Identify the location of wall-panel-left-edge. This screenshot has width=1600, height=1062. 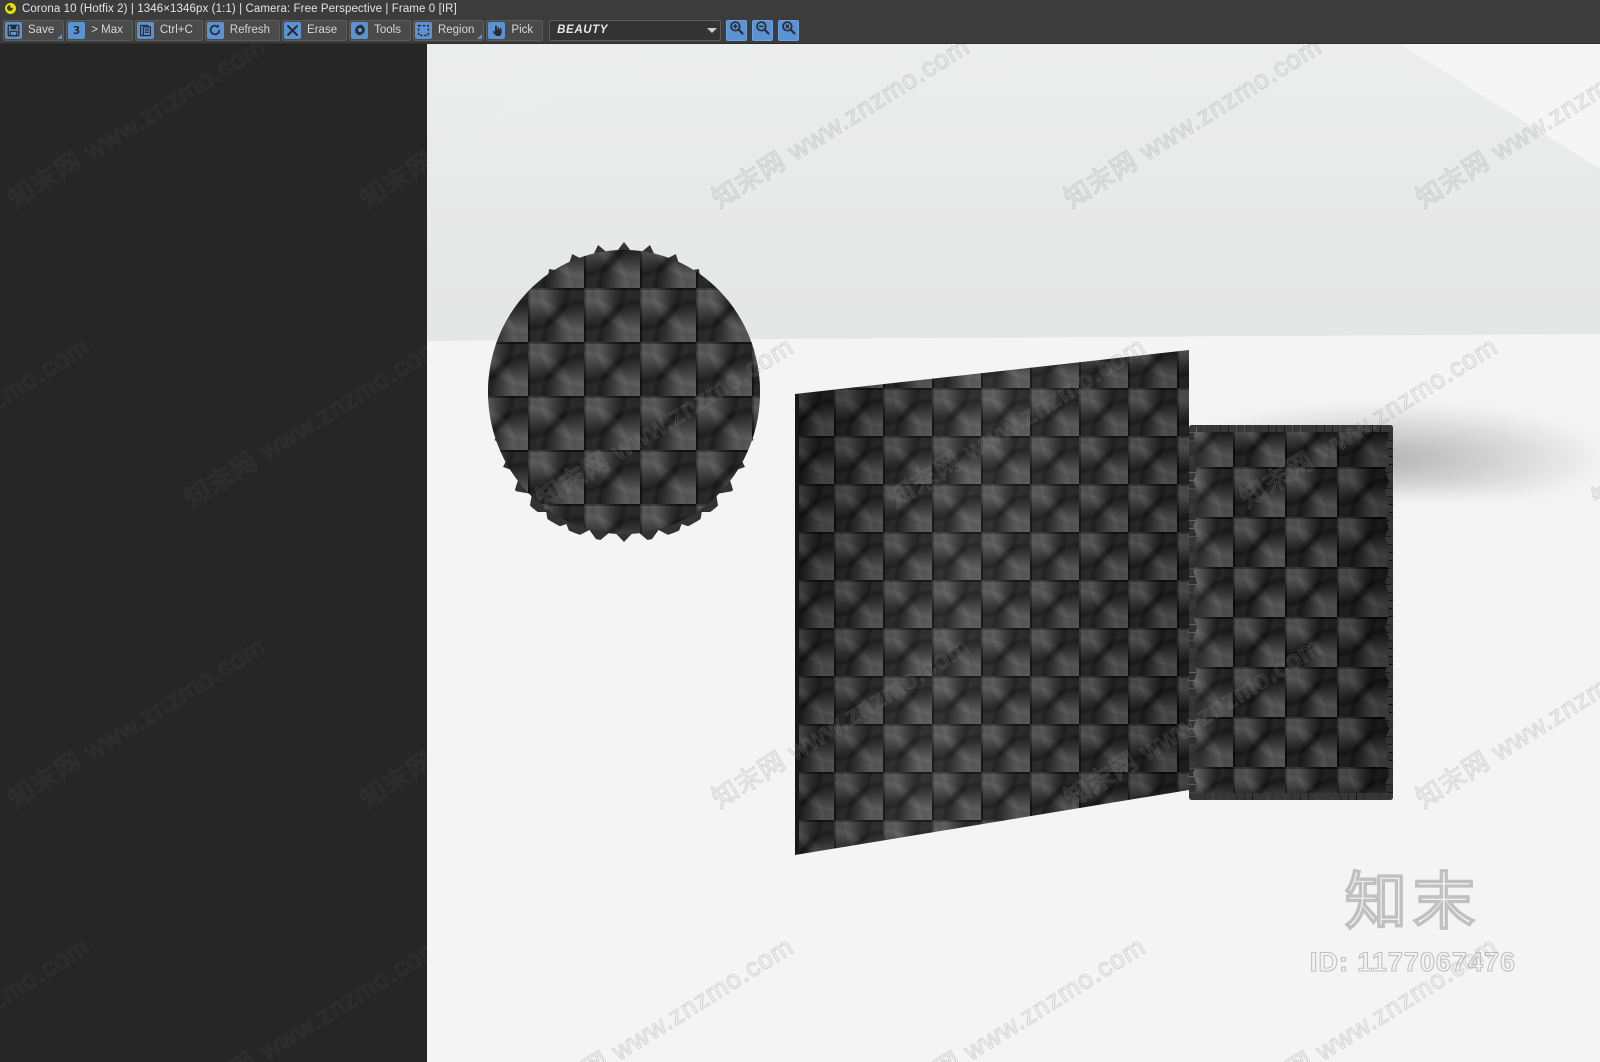
(797, 624).